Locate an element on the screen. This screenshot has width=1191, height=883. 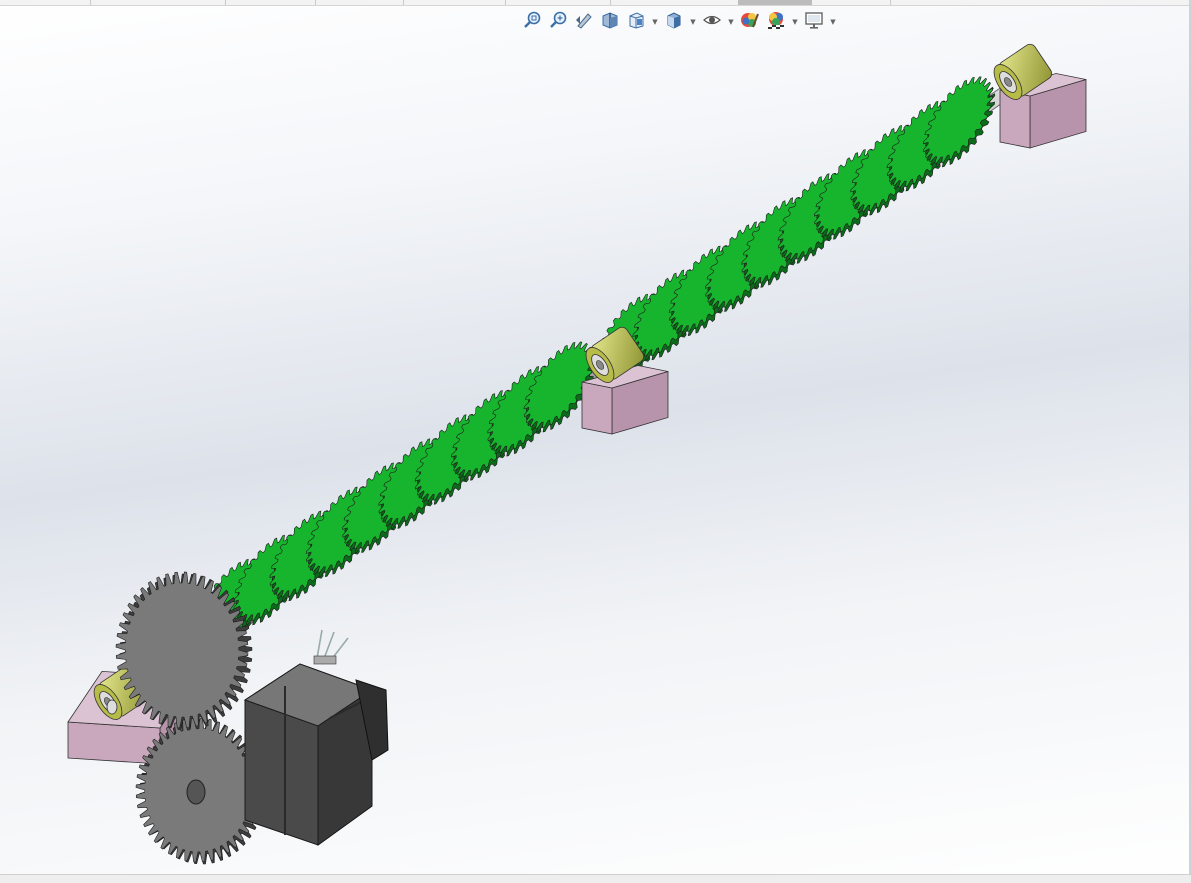
display-style-icon is located at coordinates (674, 22).